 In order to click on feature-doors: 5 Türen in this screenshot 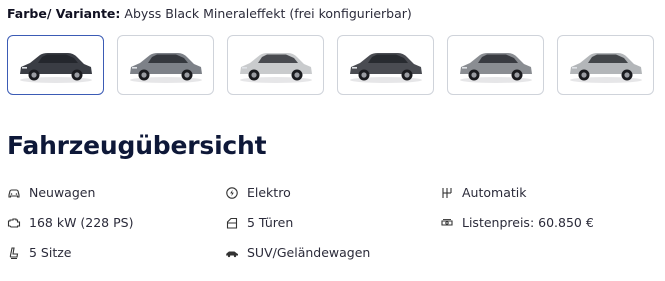, I will do `click(259, 222)`.